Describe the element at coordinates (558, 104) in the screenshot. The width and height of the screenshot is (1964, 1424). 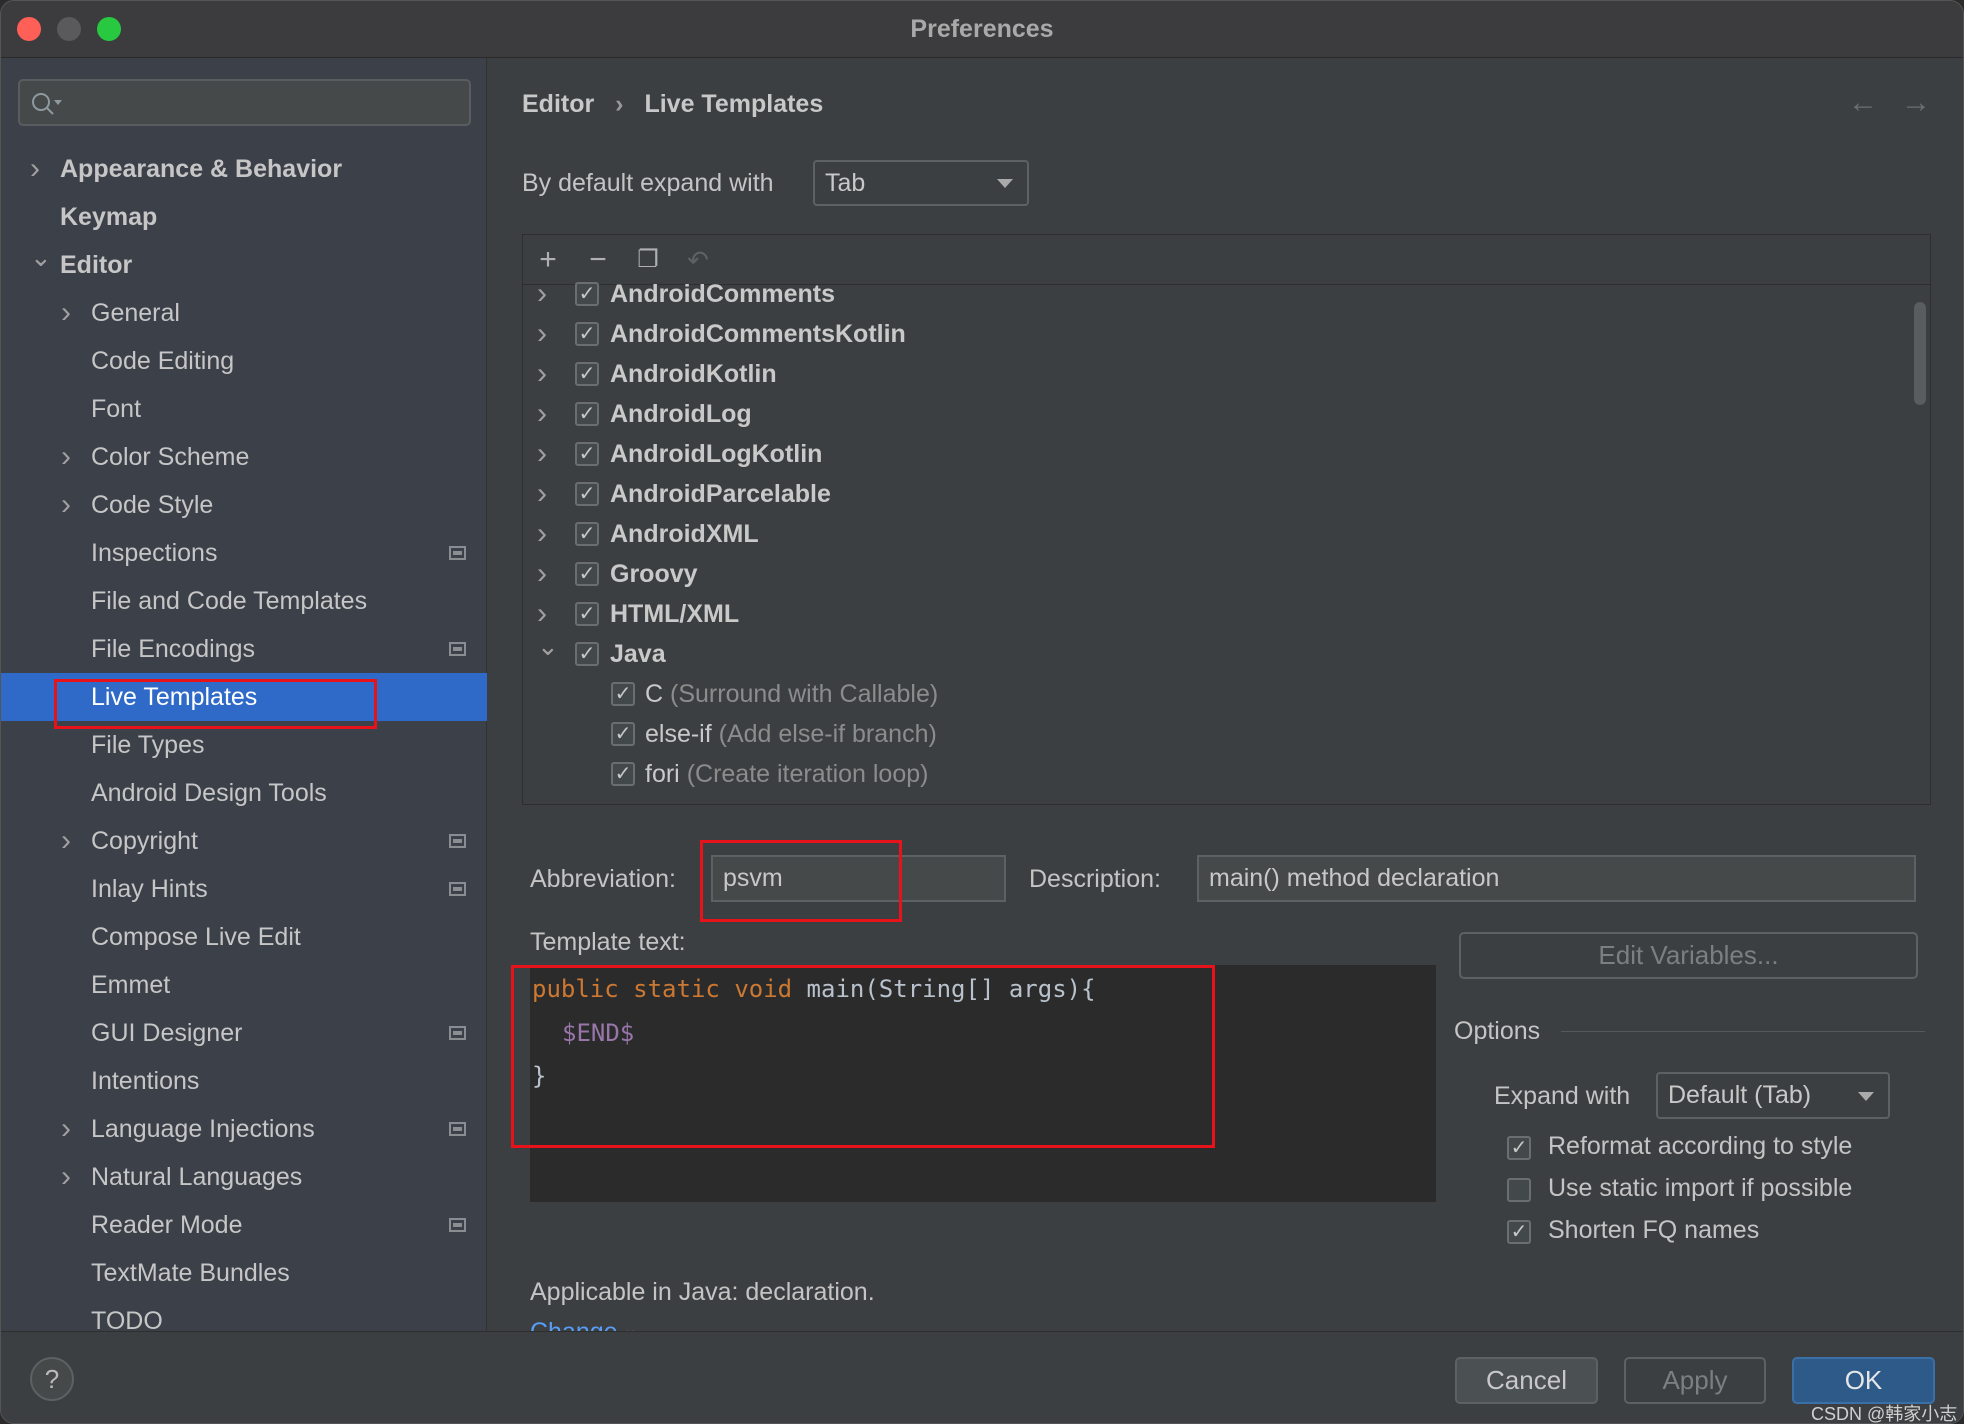
I see `breadcrumb-editor: Editor` at that location.